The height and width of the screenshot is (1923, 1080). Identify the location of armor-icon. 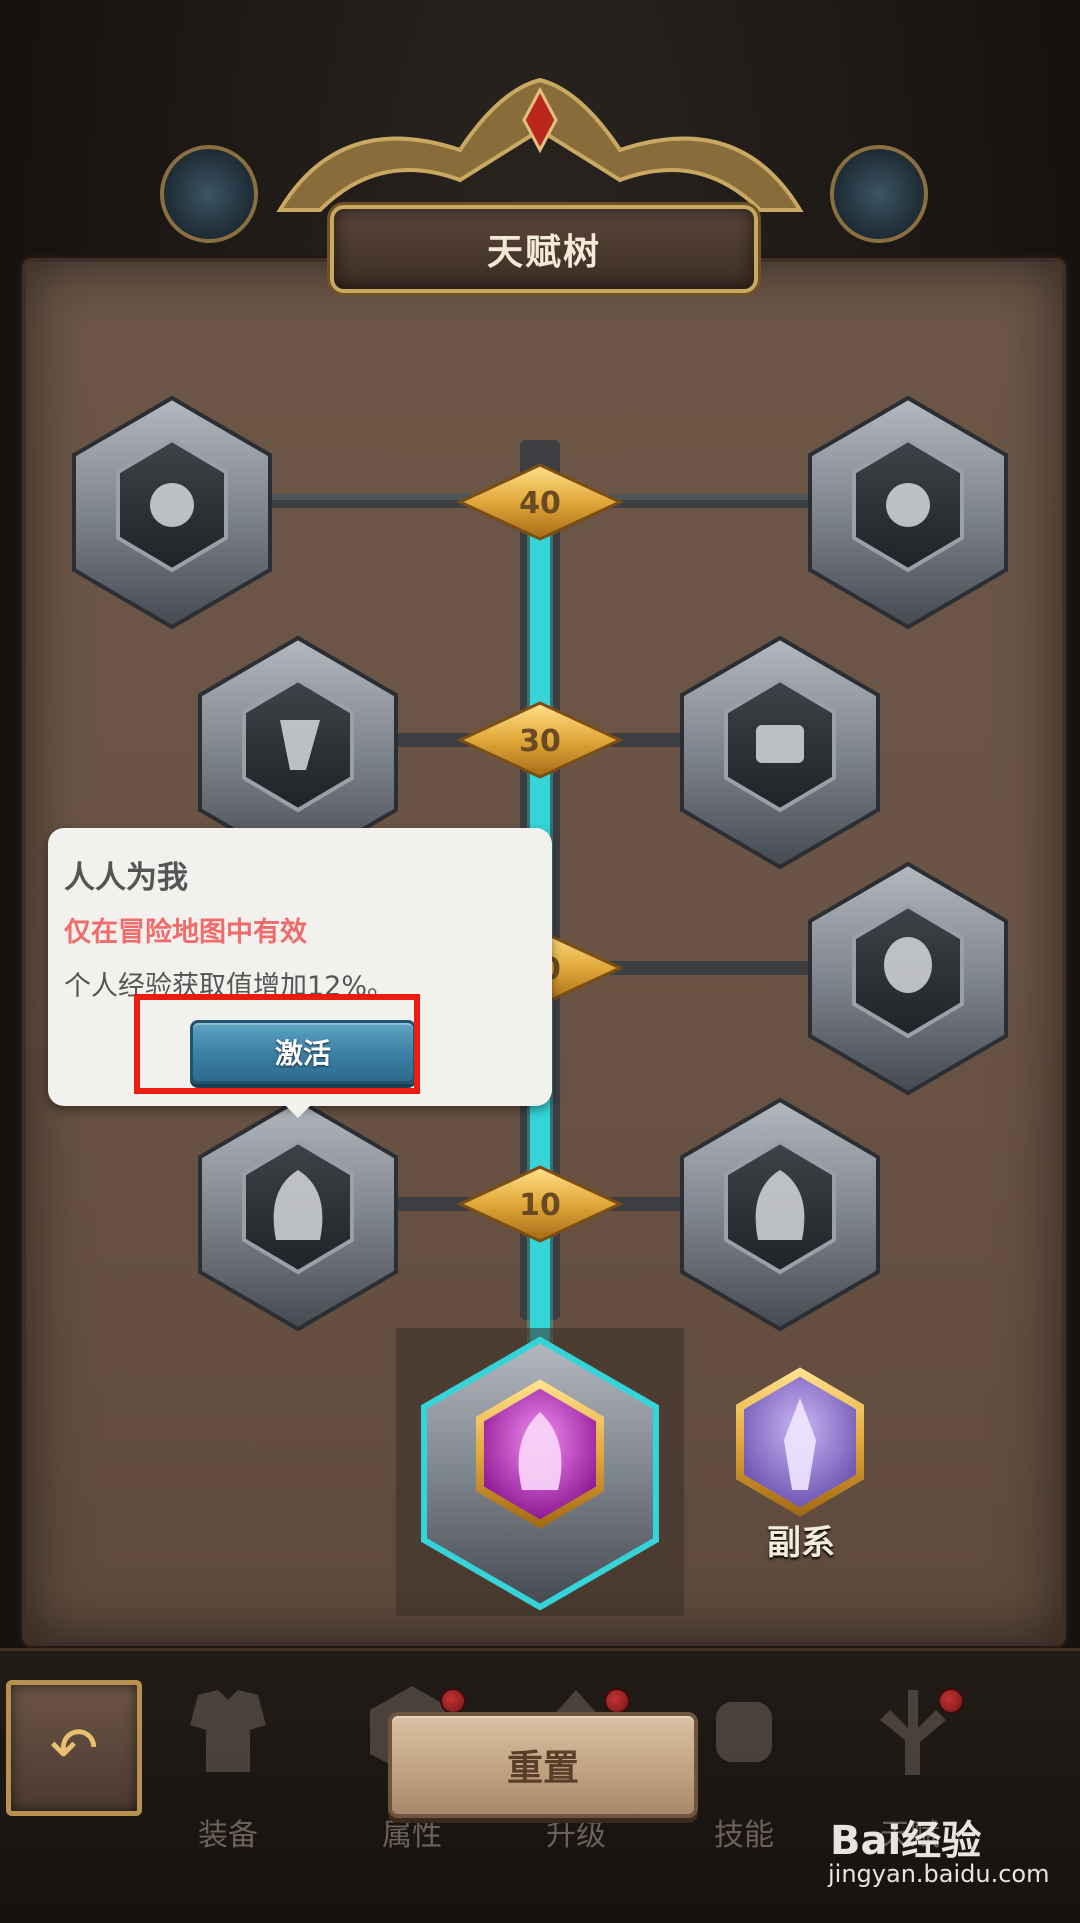
(228, 1731).